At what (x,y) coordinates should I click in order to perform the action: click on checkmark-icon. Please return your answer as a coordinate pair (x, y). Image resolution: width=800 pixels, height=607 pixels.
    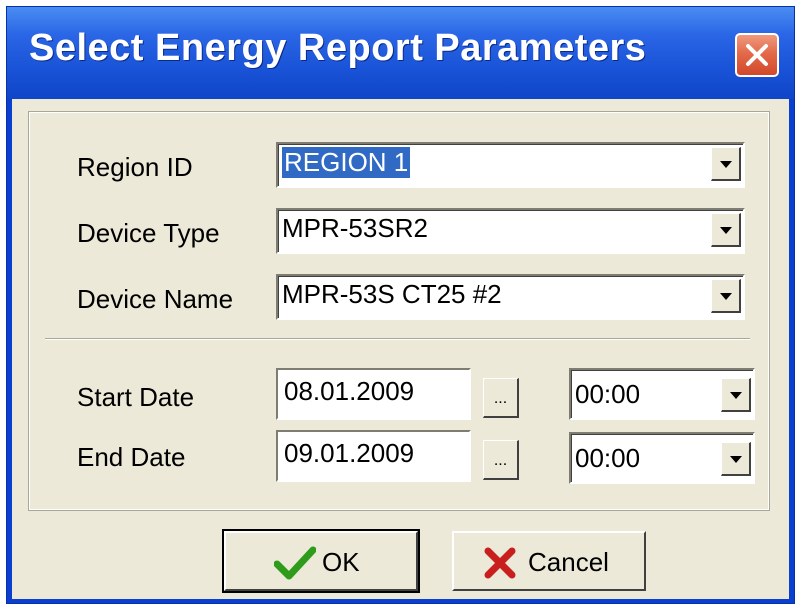
    Looking at the image, I should click on (295, 563).